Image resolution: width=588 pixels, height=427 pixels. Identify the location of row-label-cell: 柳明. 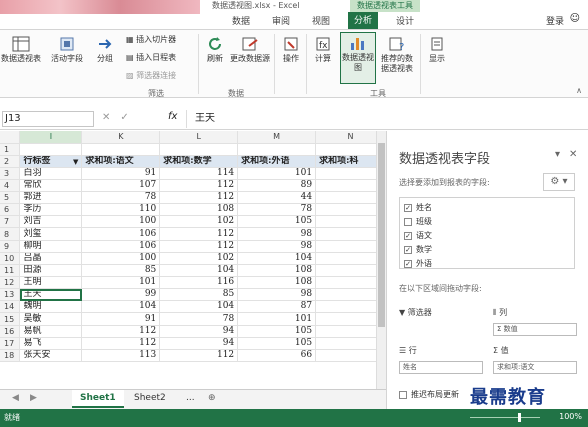
(51, 246).